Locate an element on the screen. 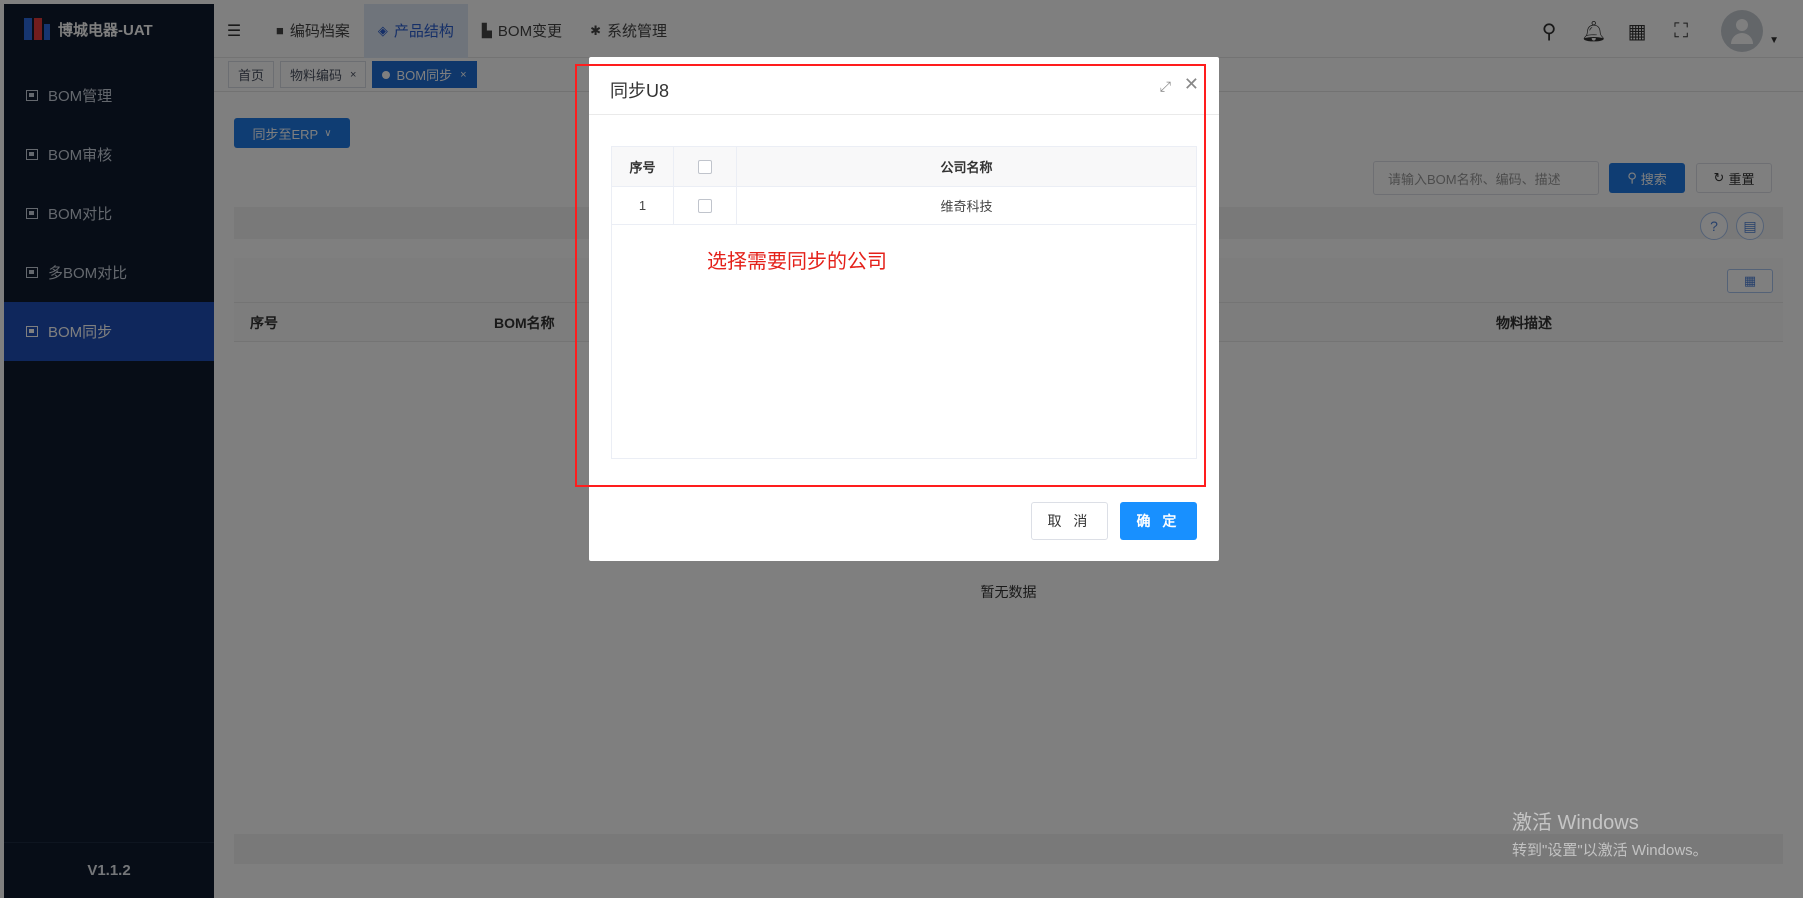 This screenshot has height=898, width=1803. cancel-button: 取 消 is located at coordinates (1069, 521).